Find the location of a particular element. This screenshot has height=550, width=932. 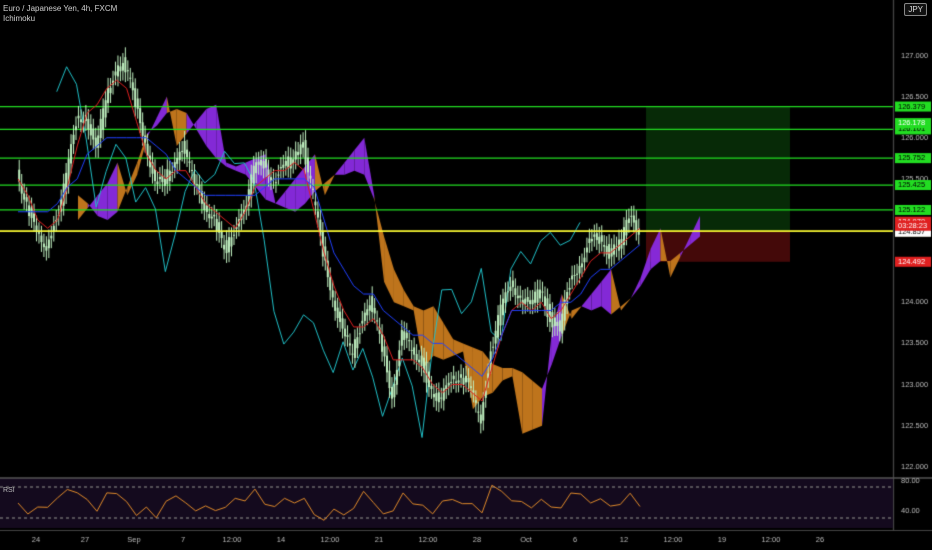

indicator-label: Ichimoku is located at coordinates (19, 18).